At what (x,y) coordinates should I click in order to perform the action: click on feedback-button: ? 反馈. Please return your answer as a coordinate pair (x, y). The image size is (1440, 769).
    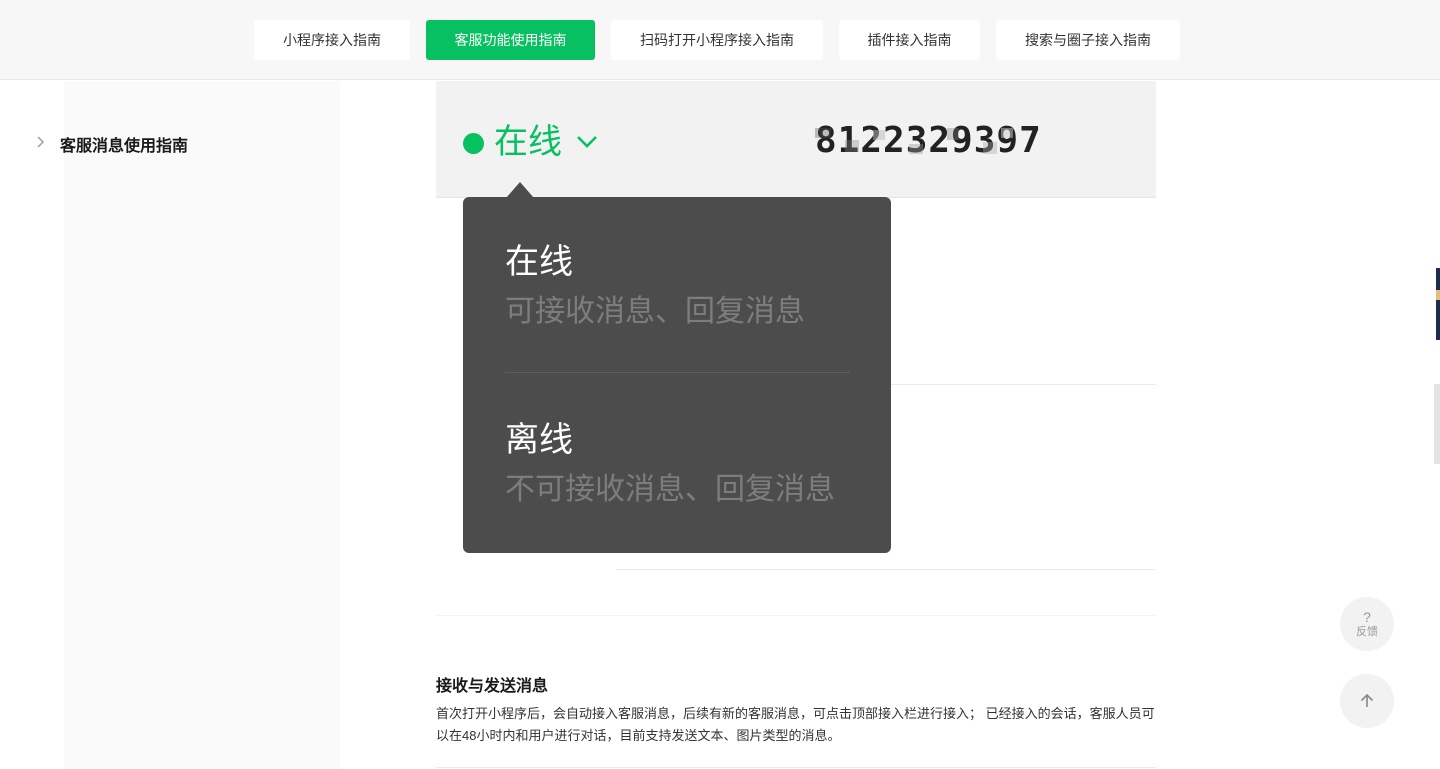
    Looking at the image, I should click on (1367, 624).